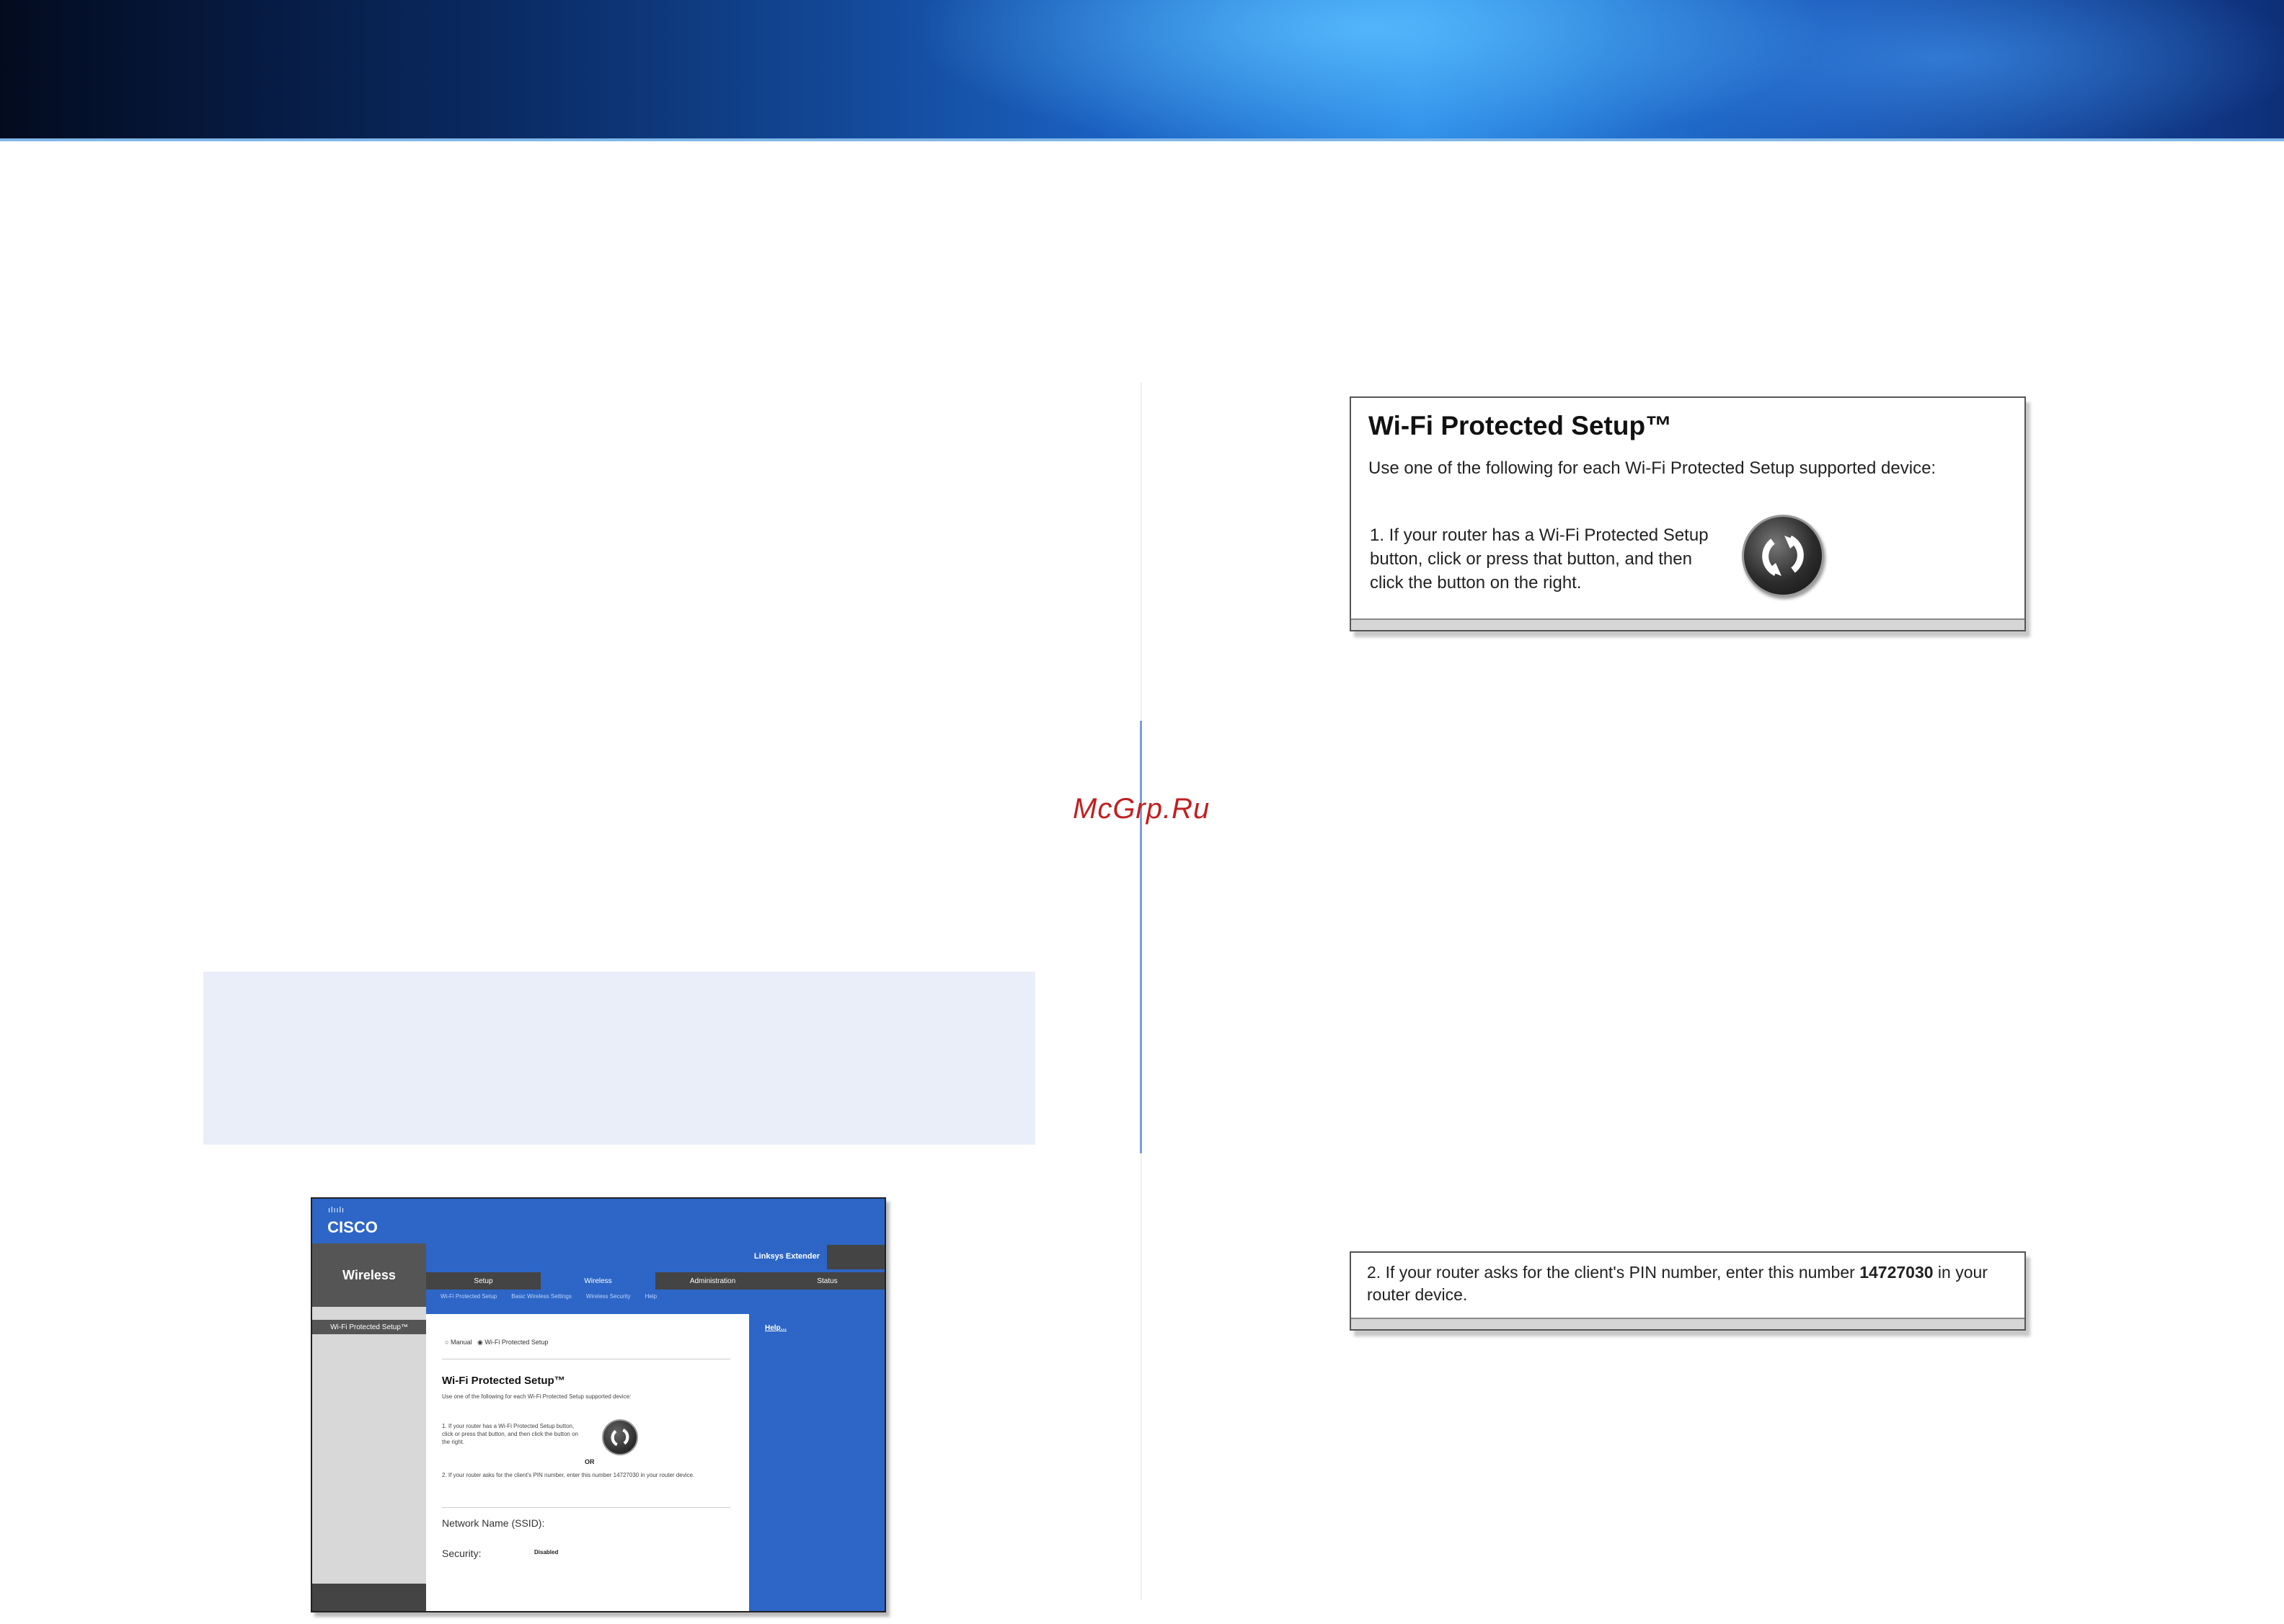 The height and width of the screenshot is (1624, 2284). Describe the element at coordinates (1142, 69) in the screenshot. I see `header-banner` at that location.